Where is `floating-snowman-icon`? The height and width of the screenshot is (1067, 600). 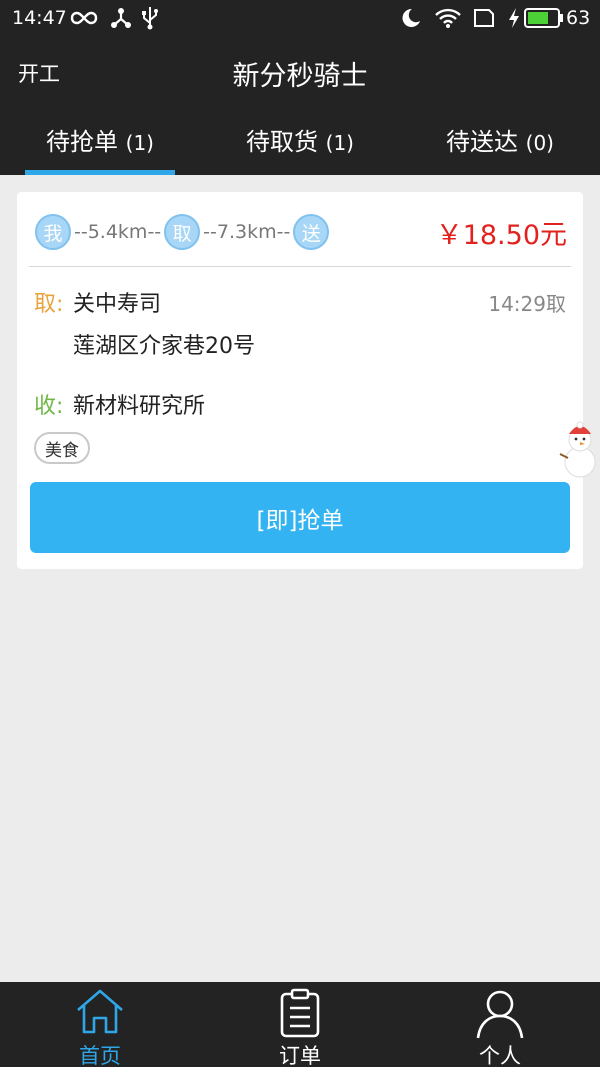
floating-snowman-icon is located at coordinates (579, 450).